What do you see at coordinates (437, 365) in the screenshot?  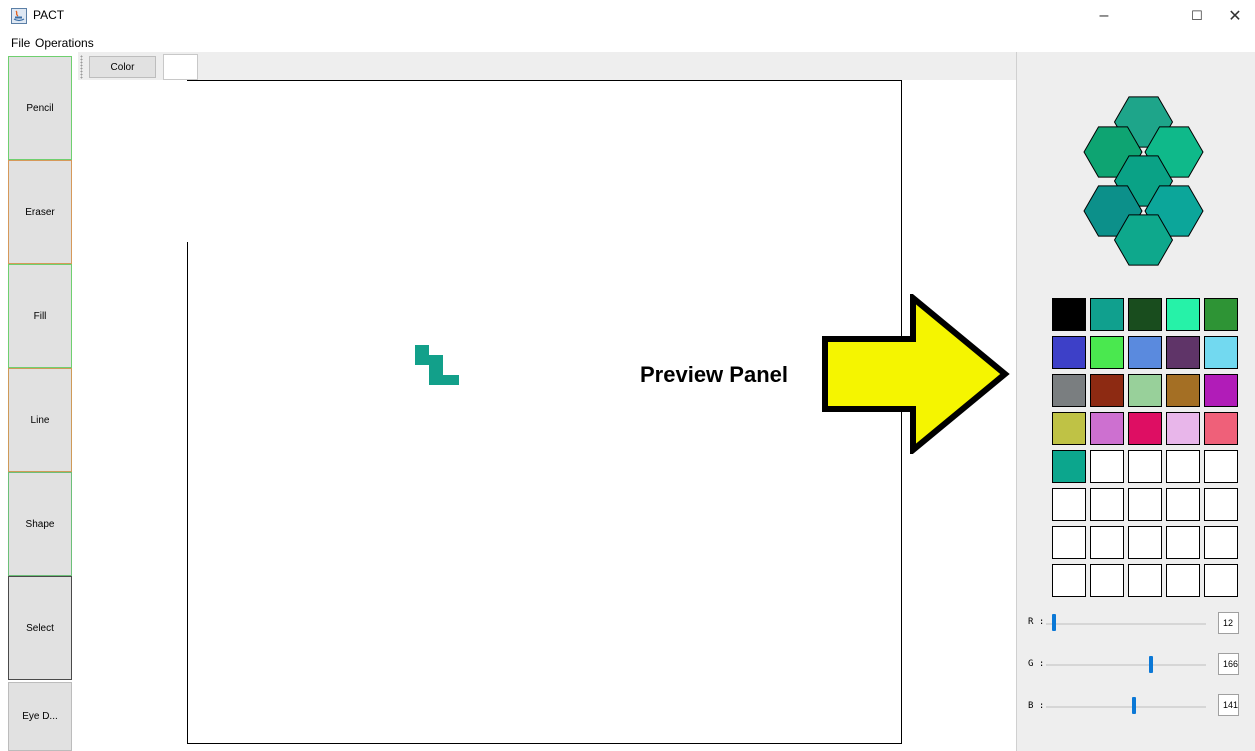 I see `pixel-drawing` at bounding box center [437, 365].